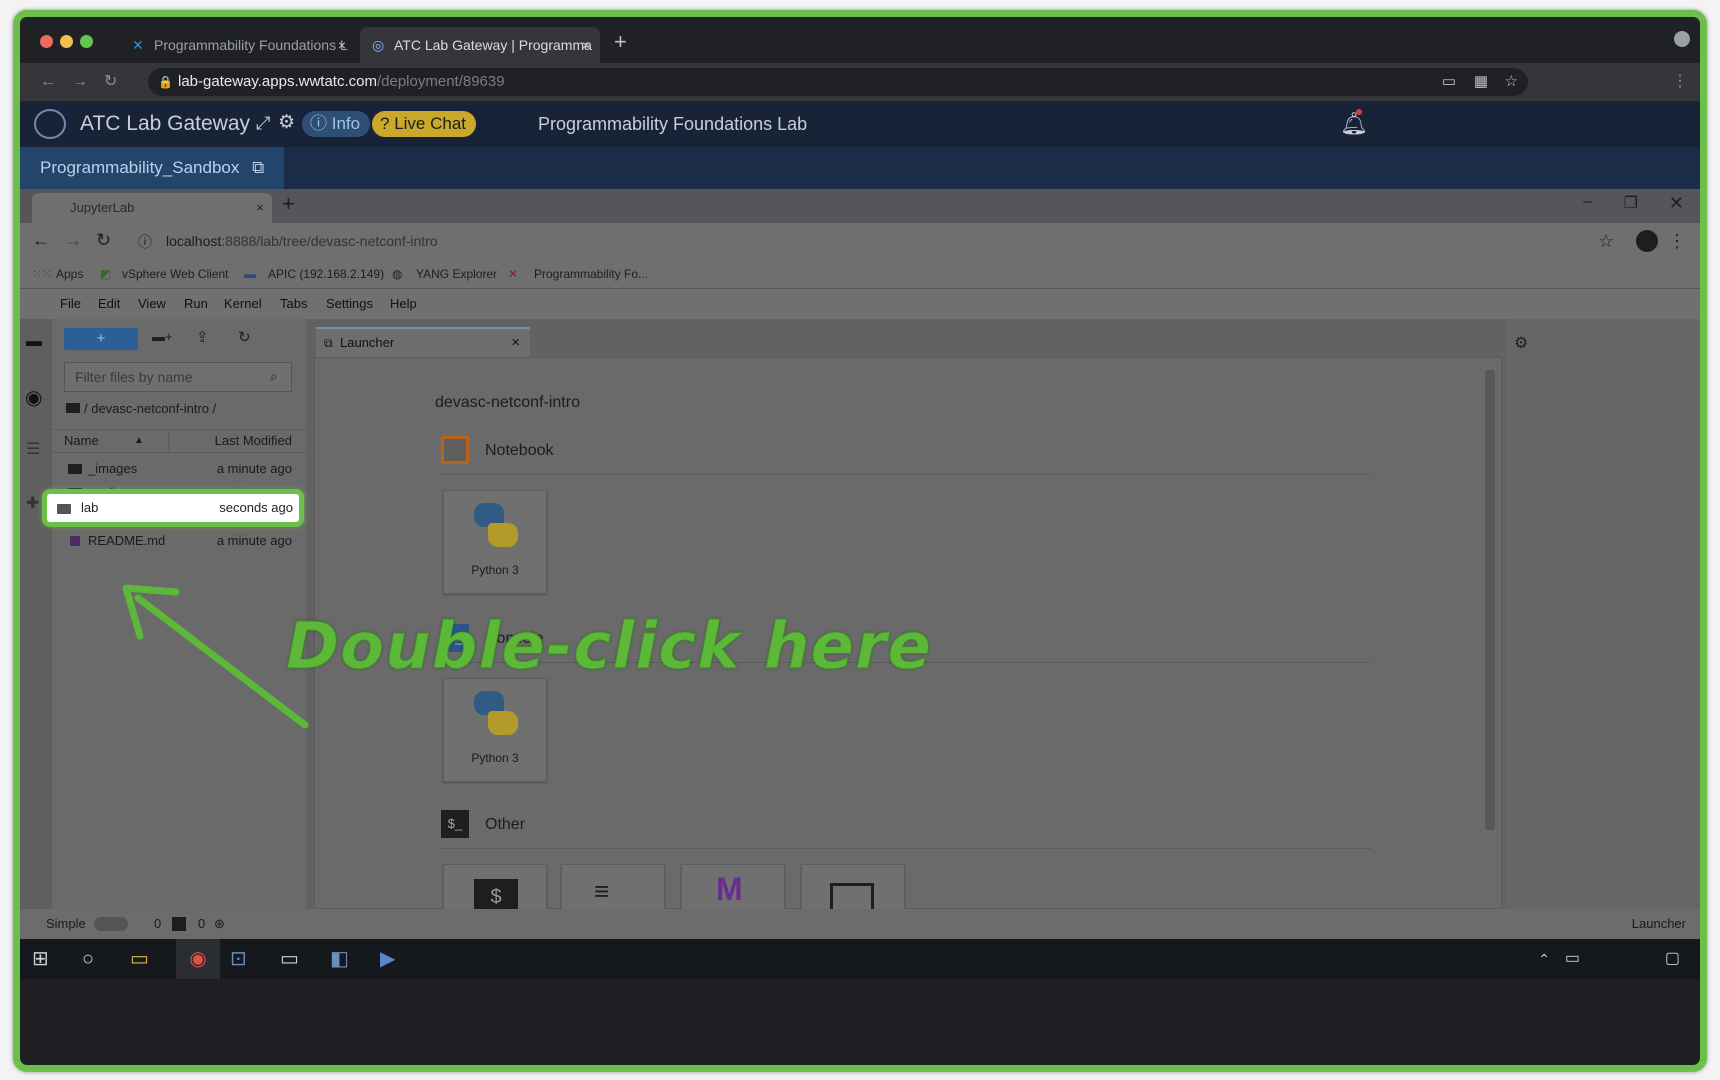 The image size is (1720, 1080). Describe the element at coordinates (609, 647) in the screenshot. I see `annotation-text: Double-click here` at that location.